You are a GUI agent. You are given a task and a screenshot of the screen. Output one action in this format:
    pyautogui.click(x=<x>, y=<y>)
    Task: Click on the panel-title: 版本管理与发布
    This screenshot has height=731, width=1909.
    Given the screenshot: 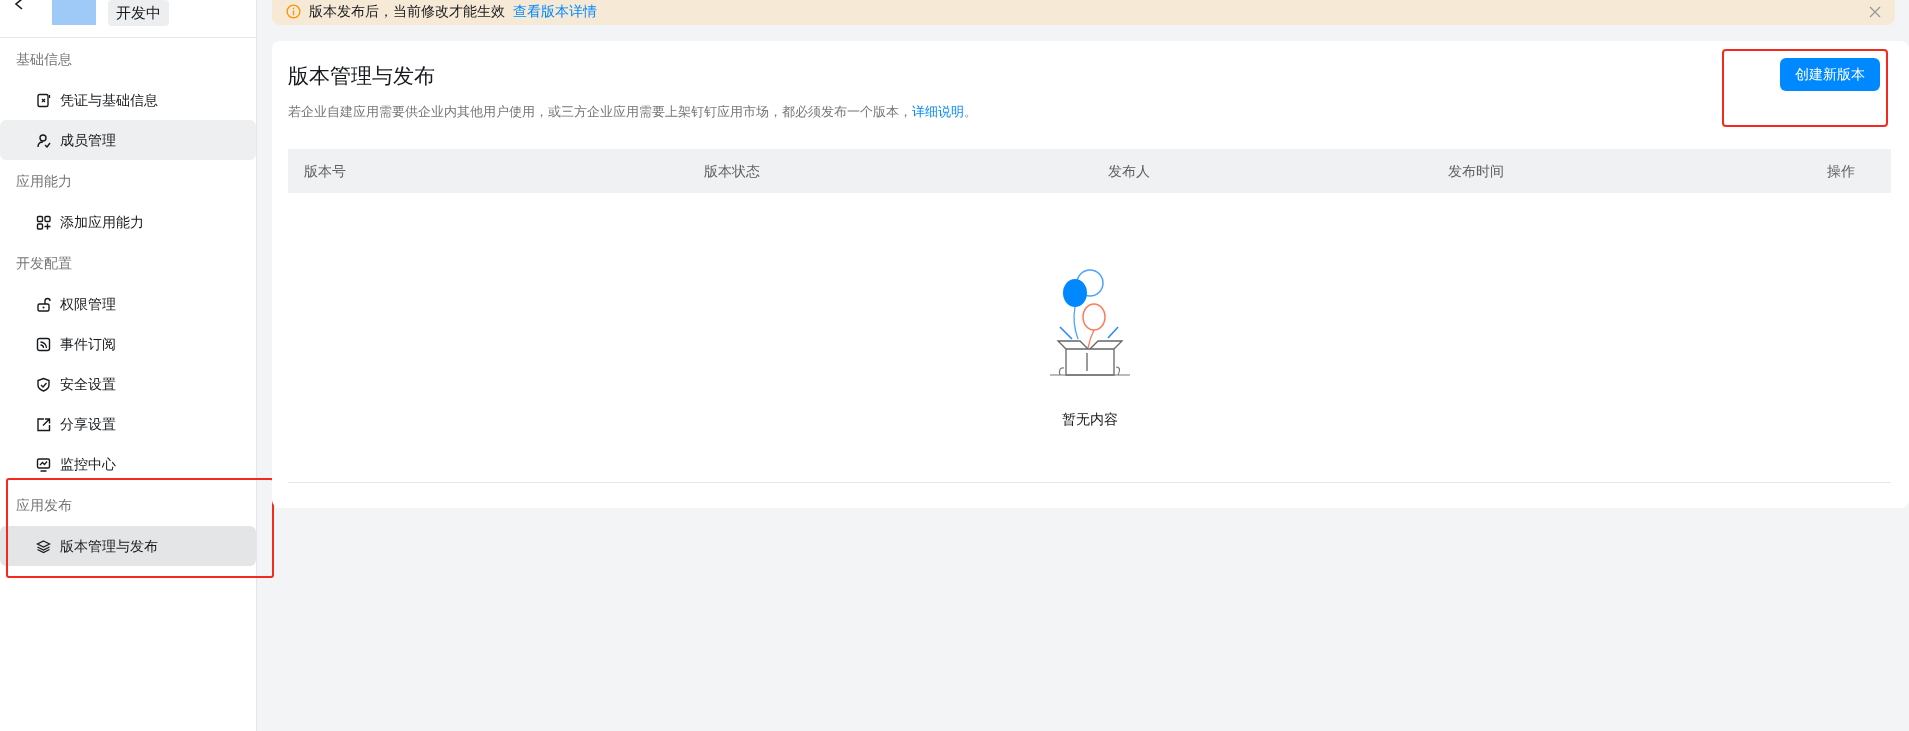 What is the action you would take?
    pyautogui.click(x=362, y=76)
    